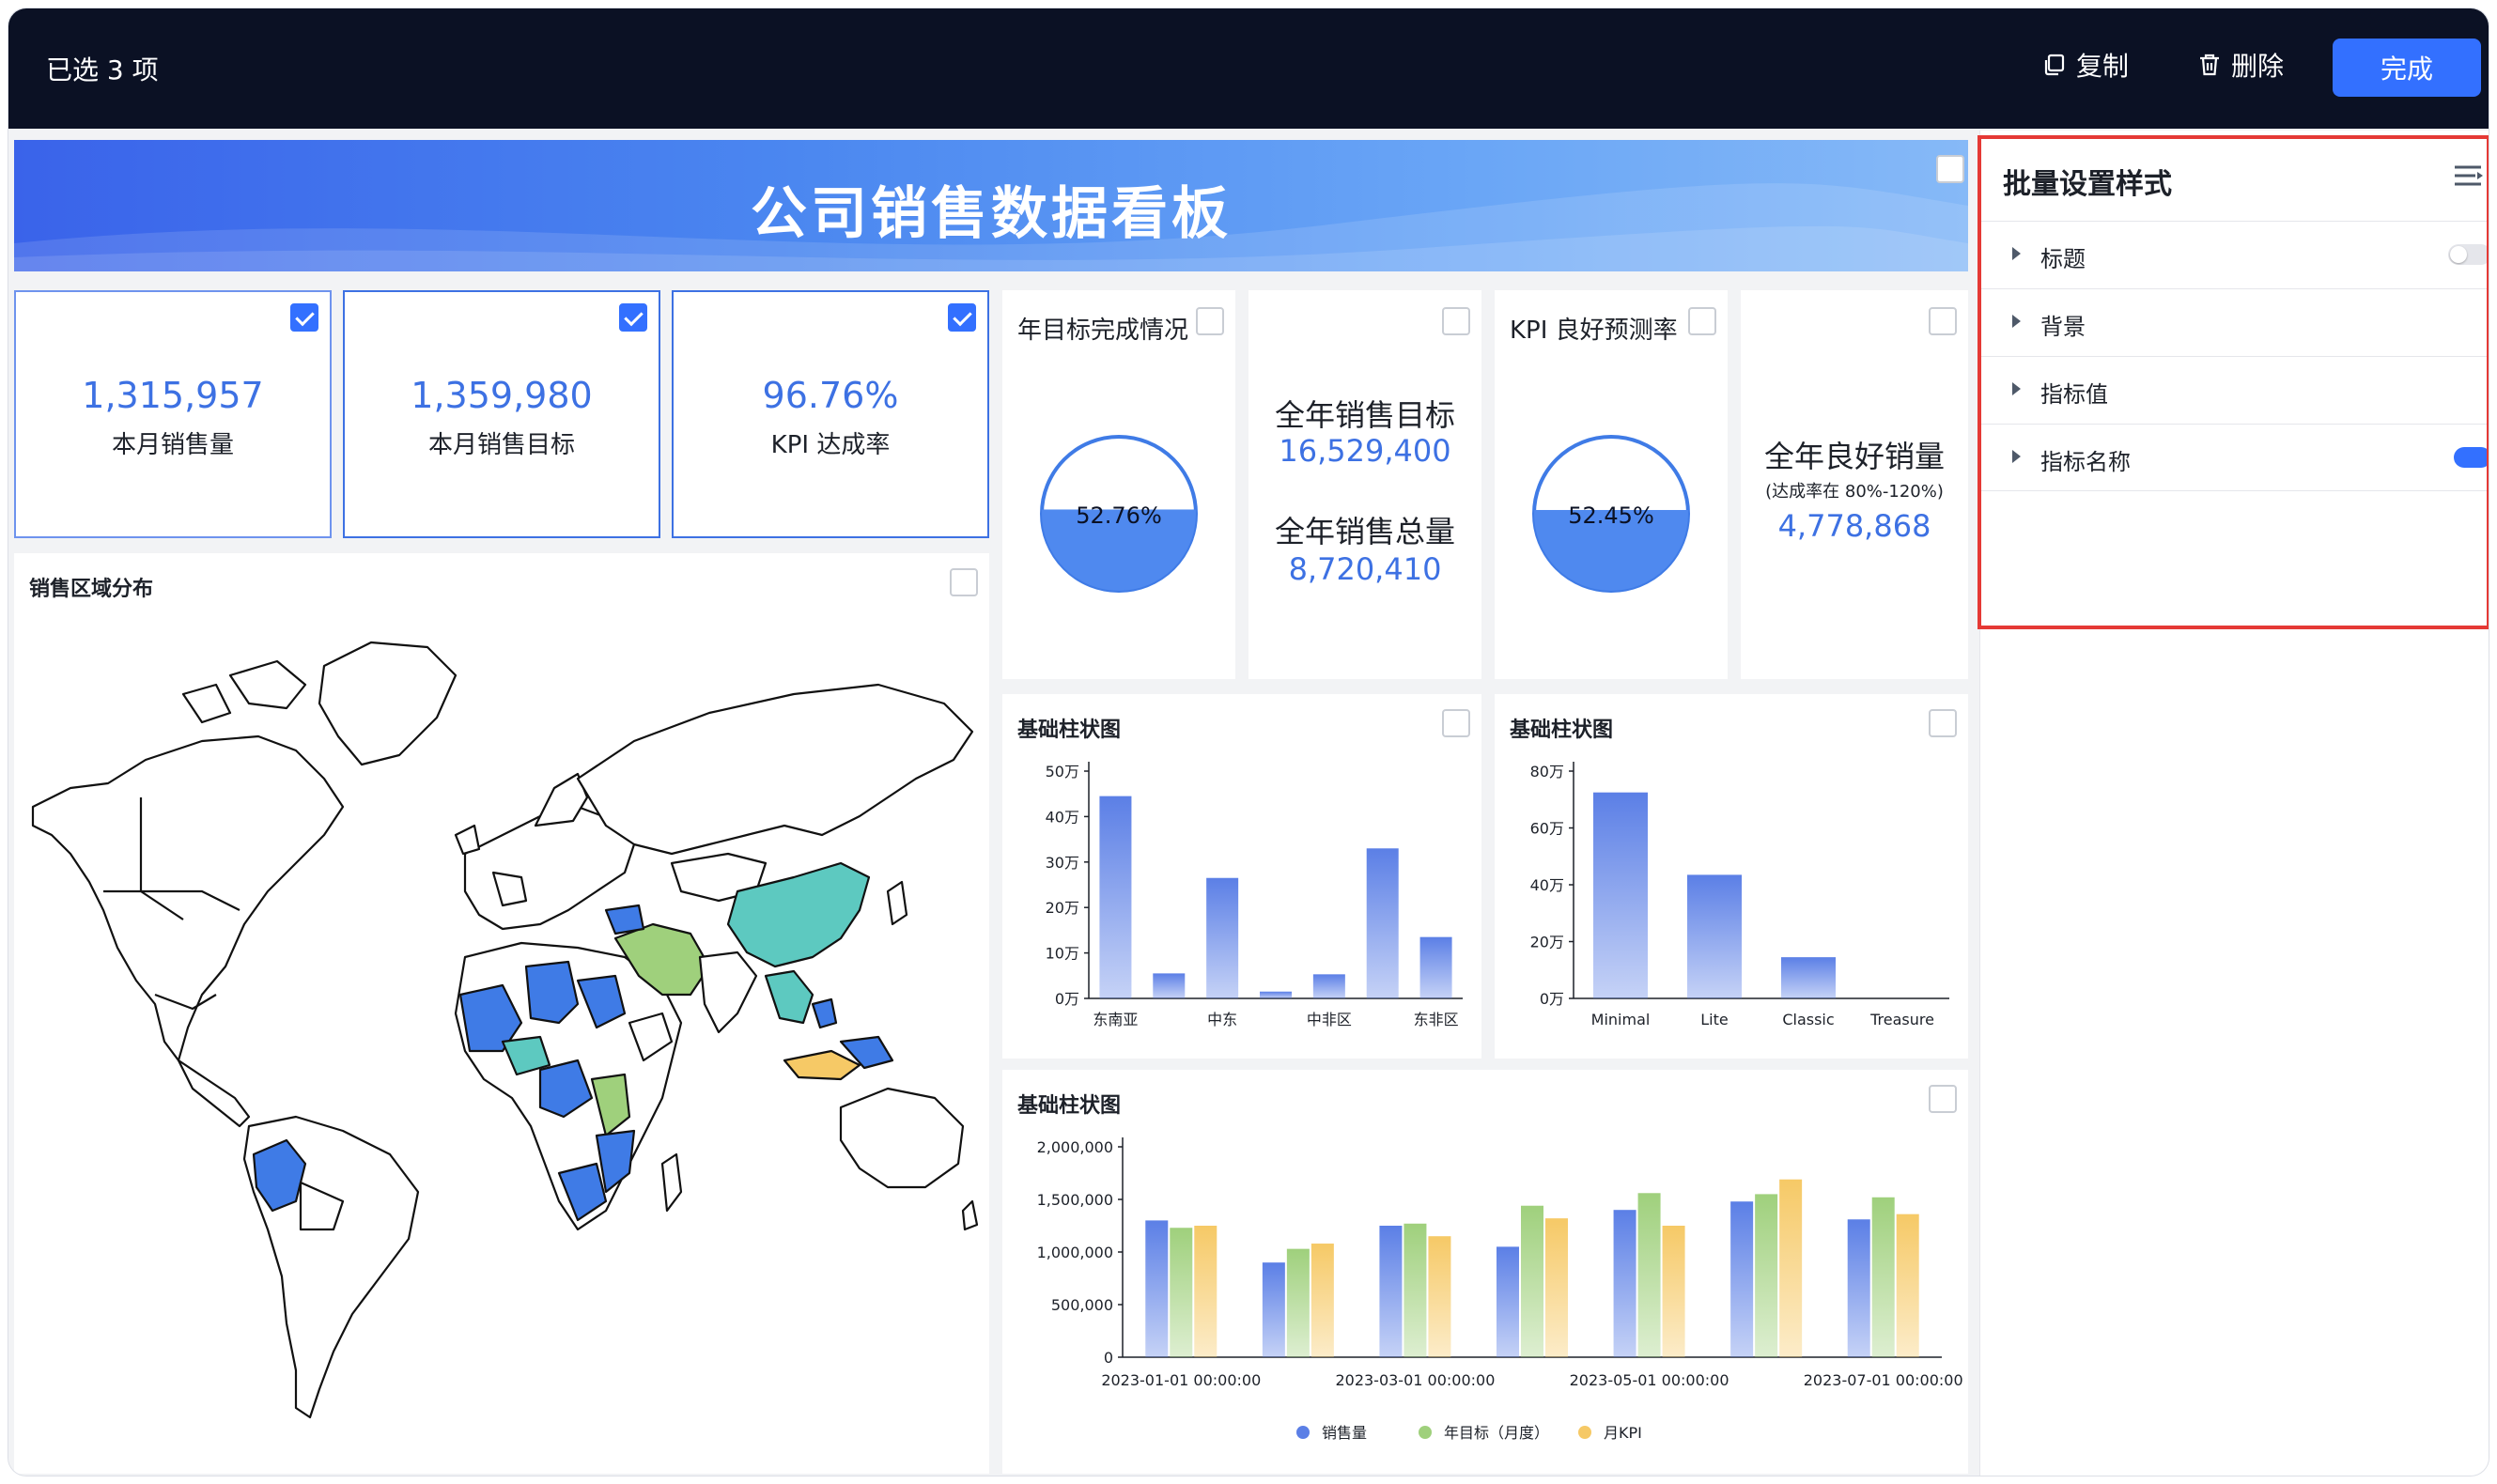 Image resolution: width=2497 pixels, height=1484 pixels. I want to click on good-sales-checkbox, so click(1943, 321).